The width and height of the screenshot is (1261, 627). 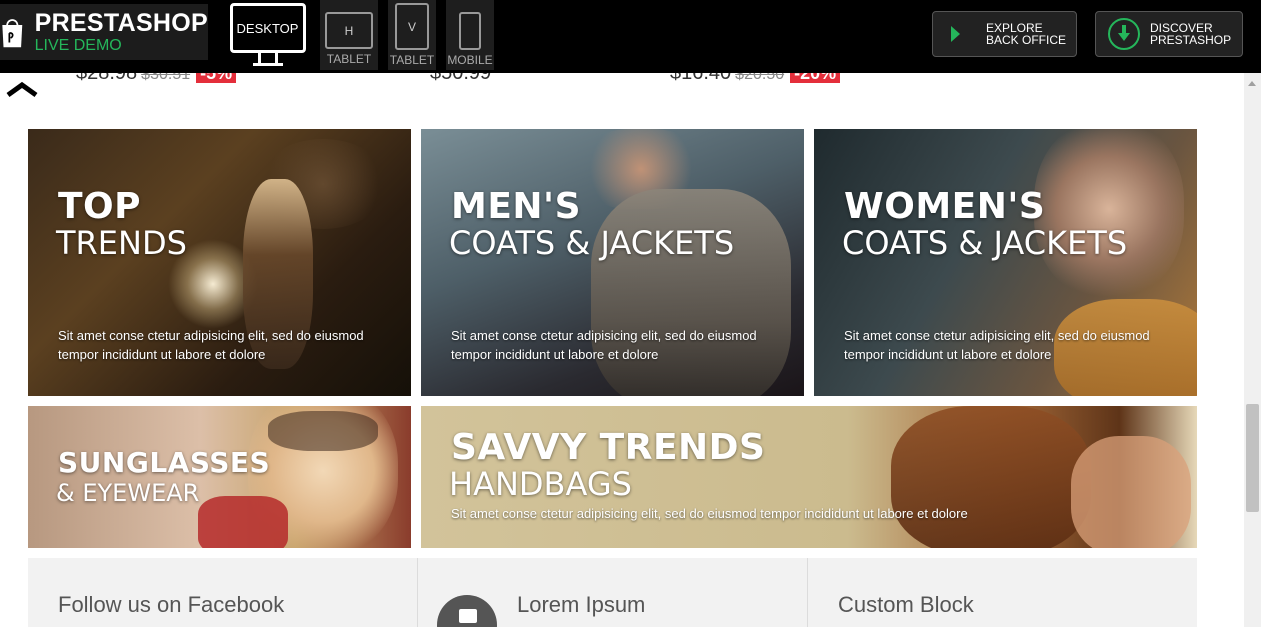 I want to click on discover-line2: PRESTASHOP, so click(x=1191, y=40).